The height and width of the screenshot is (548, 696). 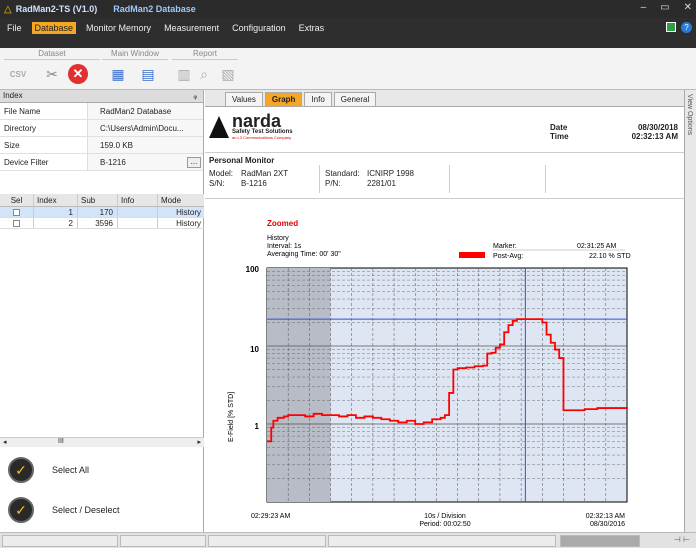 I want to click on csv-export-button: CSV, so click(x=18, y=74).